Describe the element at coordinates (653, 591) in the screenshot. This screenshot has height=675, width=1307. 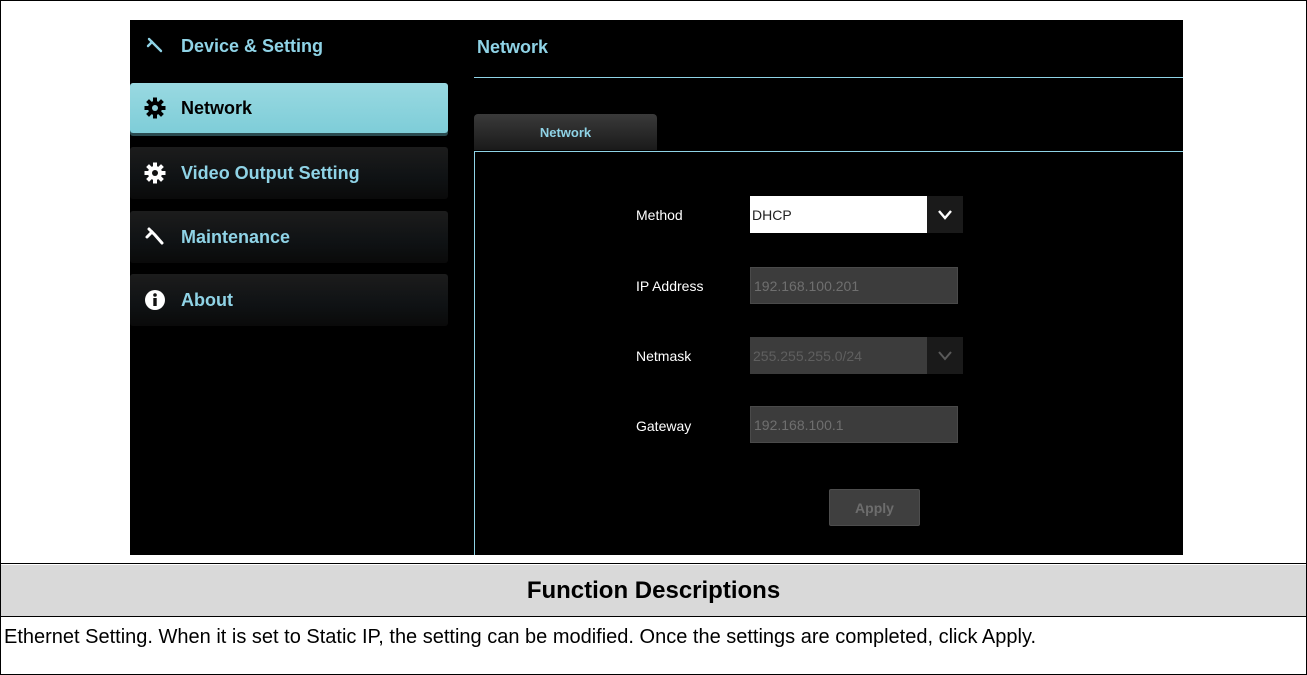
I see `function-descriptions-heading: Function Descriptions` at that location.